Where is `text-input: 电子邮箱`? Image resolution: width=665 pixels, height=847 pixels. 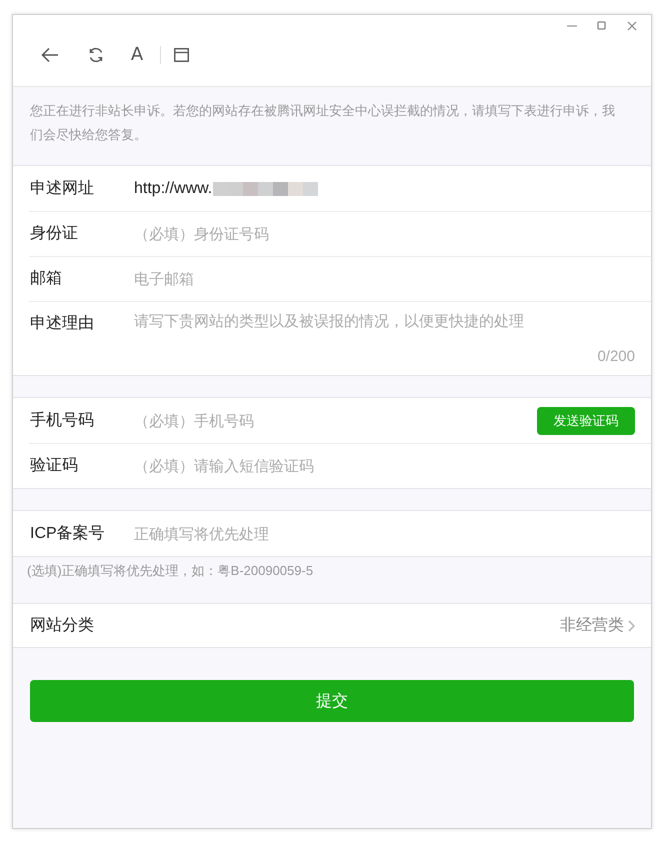 text-input: 电子邮箱 is located at coordinates (384, 278).